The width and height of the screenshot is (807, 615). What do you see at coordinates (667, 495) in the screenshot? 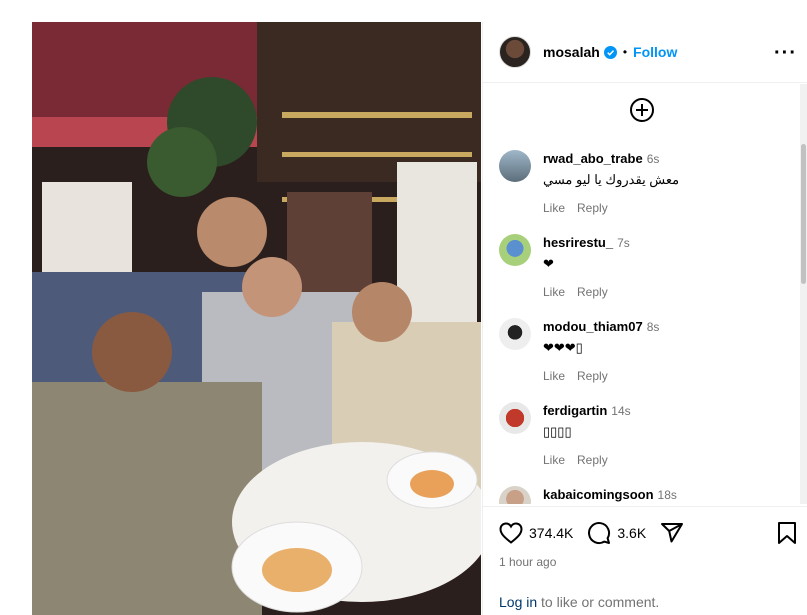
I see `comment-time: 18s` at bounding box center [667, 495].